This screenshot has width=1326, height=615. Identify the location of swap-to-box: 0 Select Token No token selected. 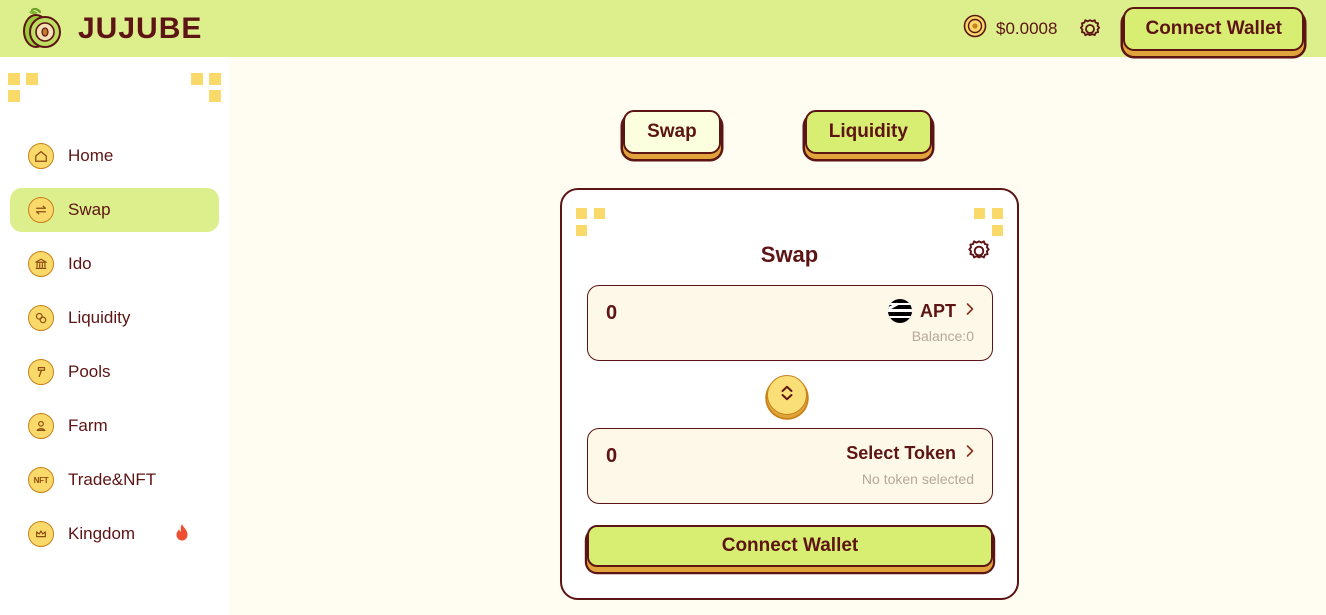
(790, 466).